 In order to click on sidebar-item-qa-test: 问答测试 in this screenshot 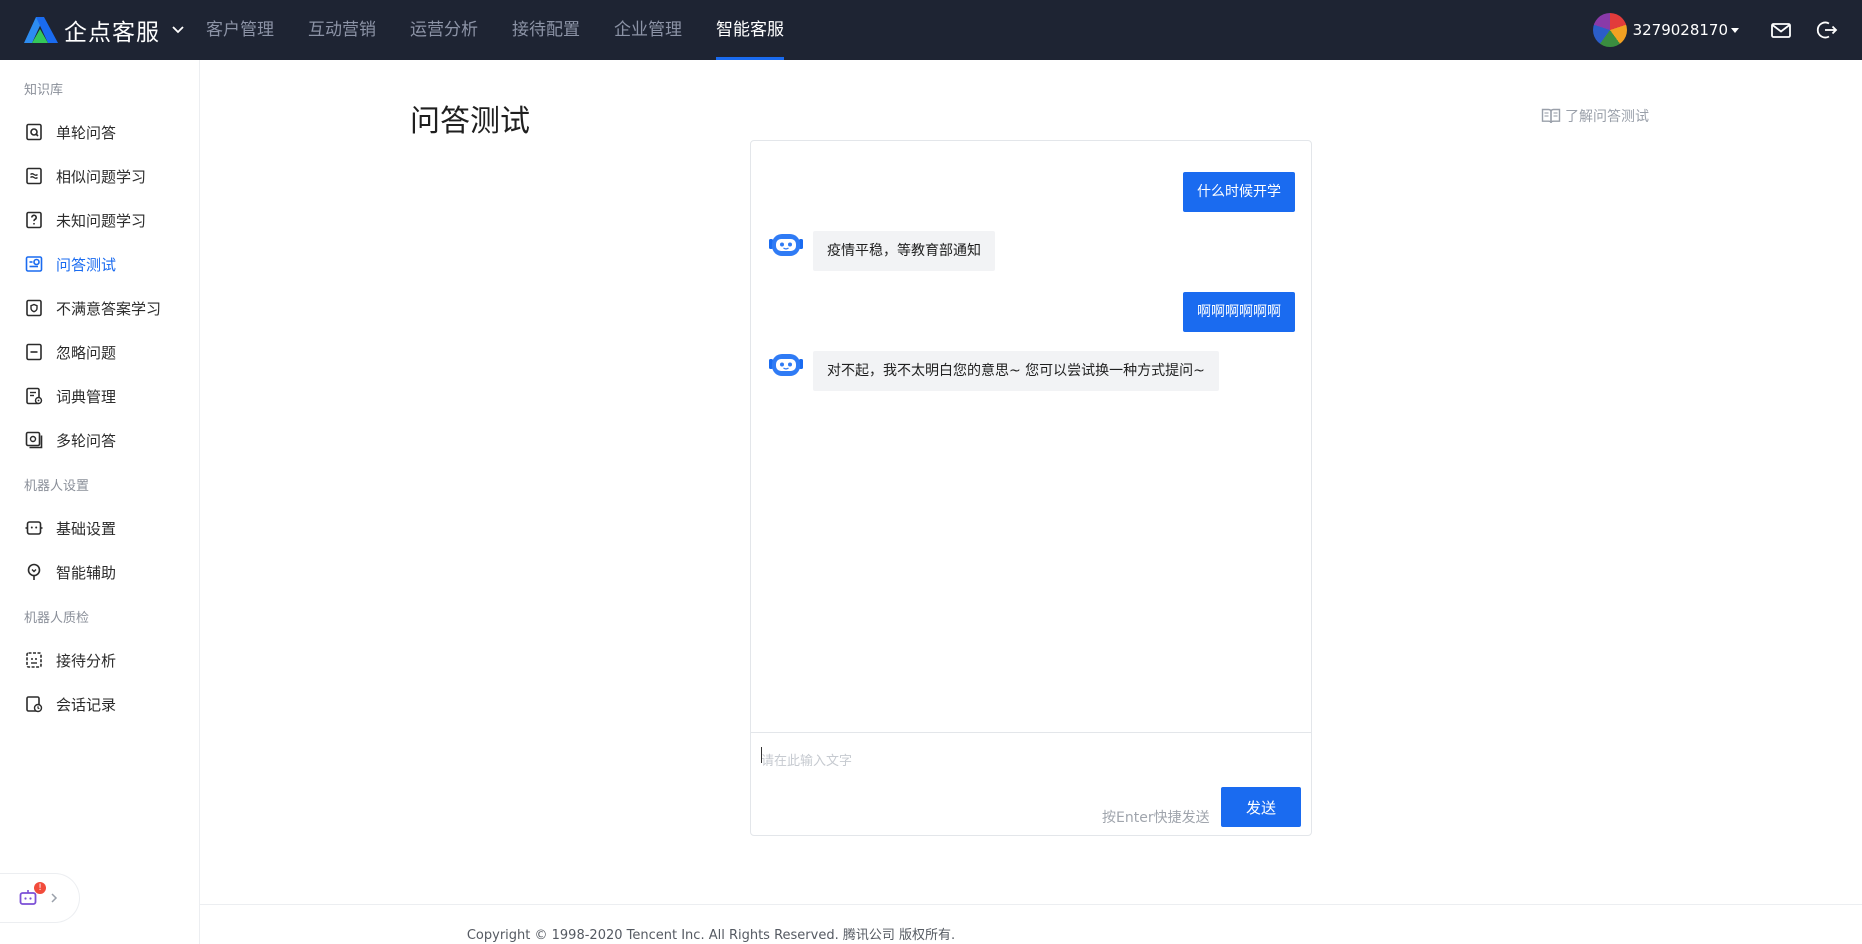, I will do `click(99, 264)`.